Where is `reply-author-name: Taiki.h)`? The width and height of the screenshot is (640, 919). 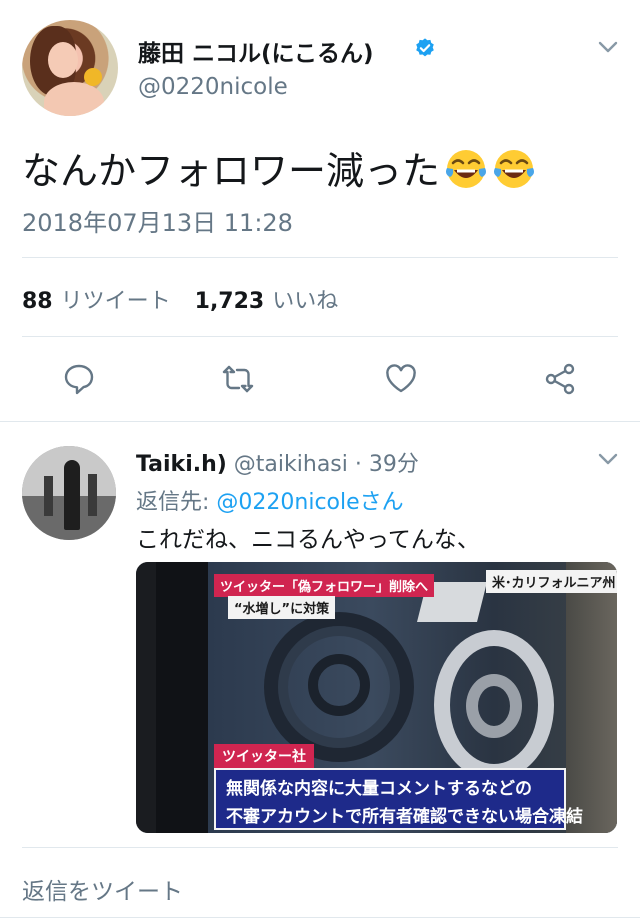 reply-author-name: Taiki.h) is located at coordinates (181, 464).